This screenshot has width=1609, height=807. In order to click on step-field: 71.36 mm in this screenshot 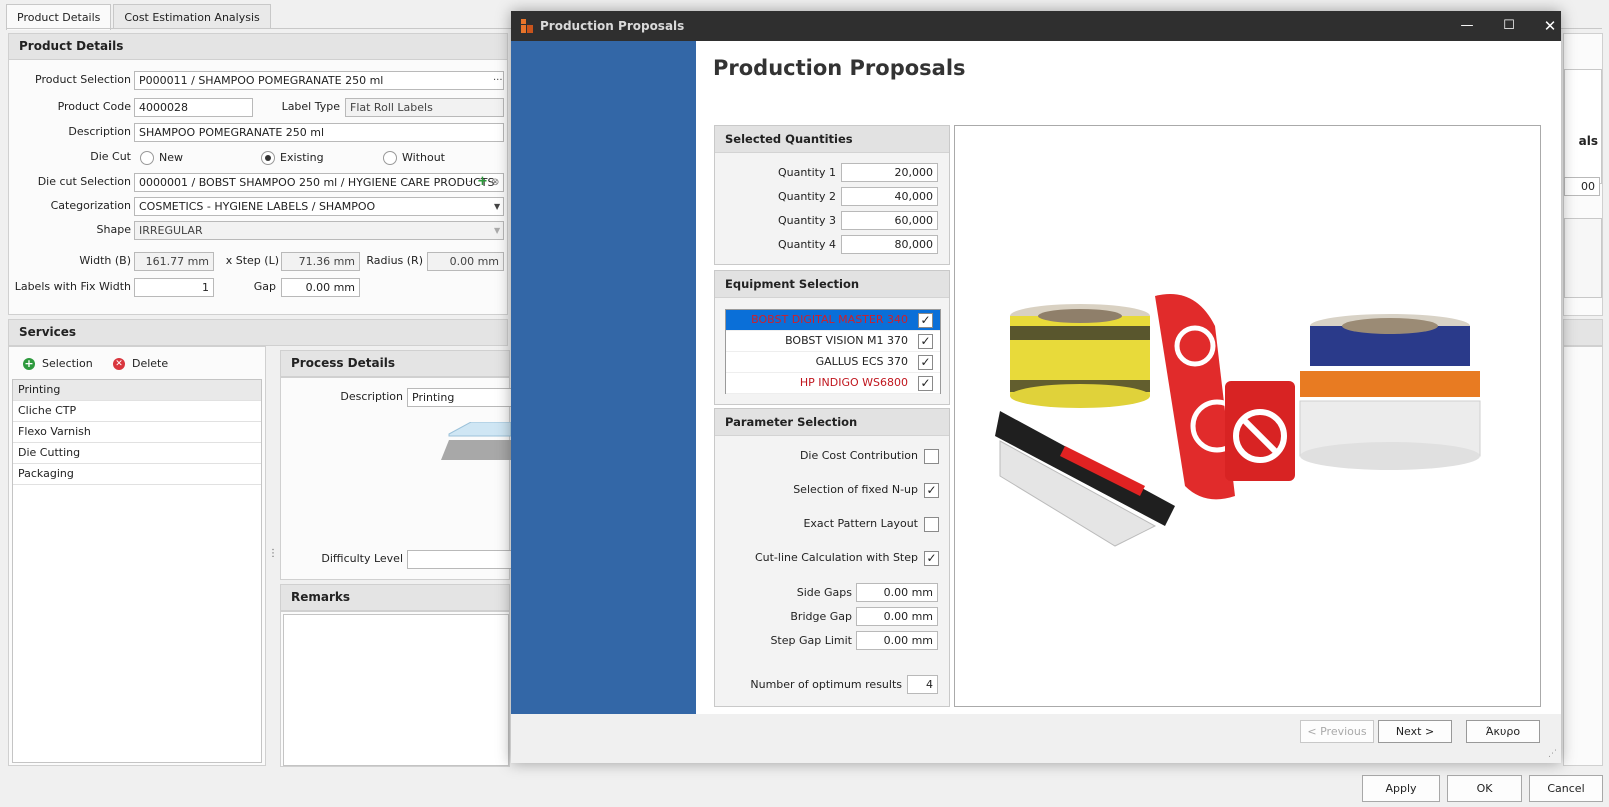, I will do `click(320, 261)`.